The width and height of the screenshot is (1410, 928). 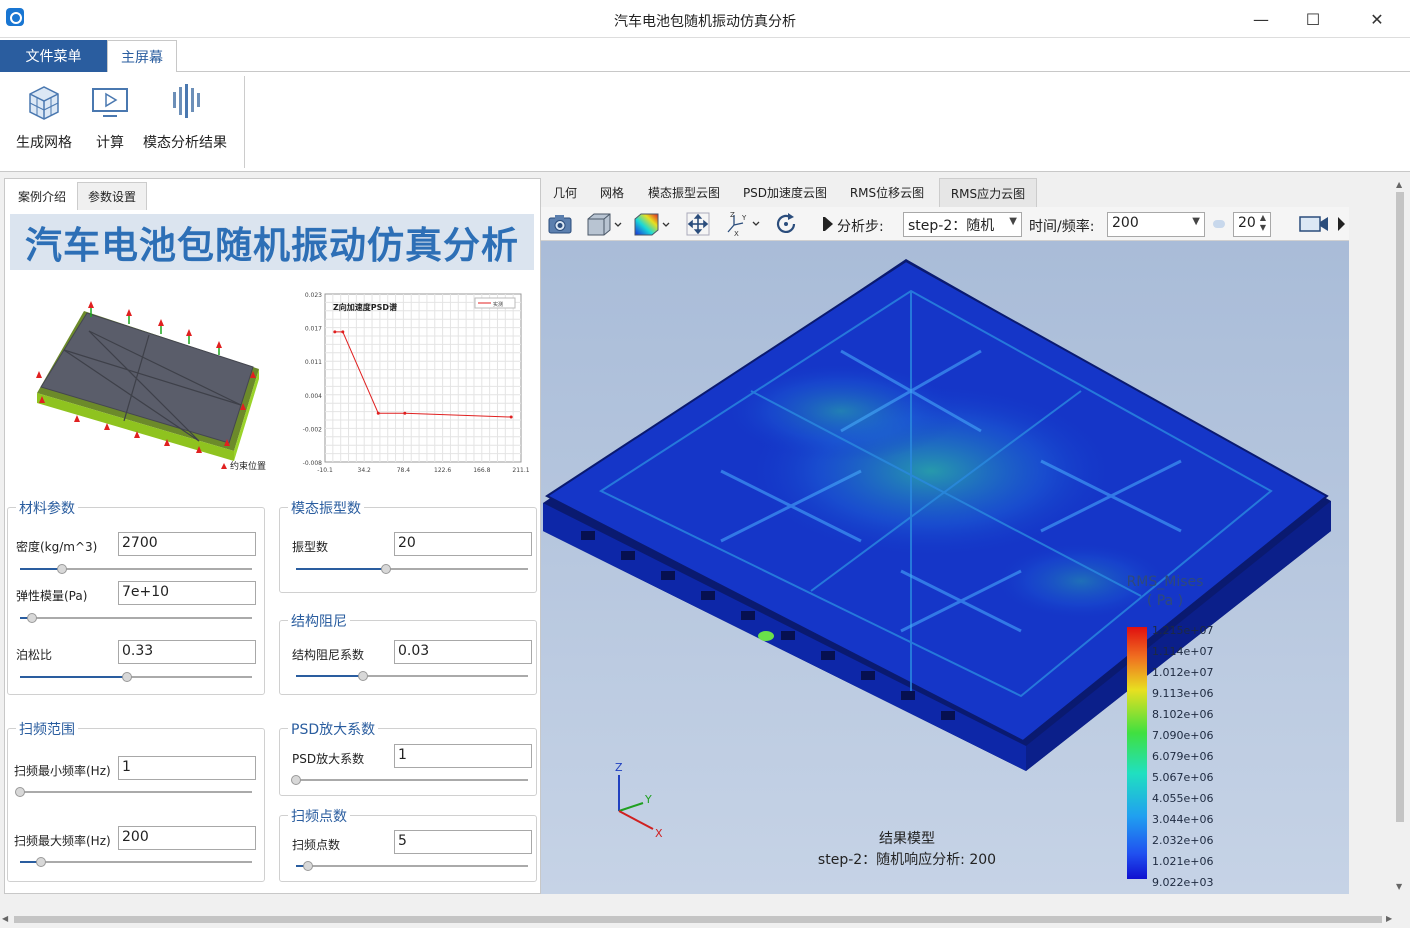 I want to click on scroll-up-icon: ▲, so click(x=1399, y=184).